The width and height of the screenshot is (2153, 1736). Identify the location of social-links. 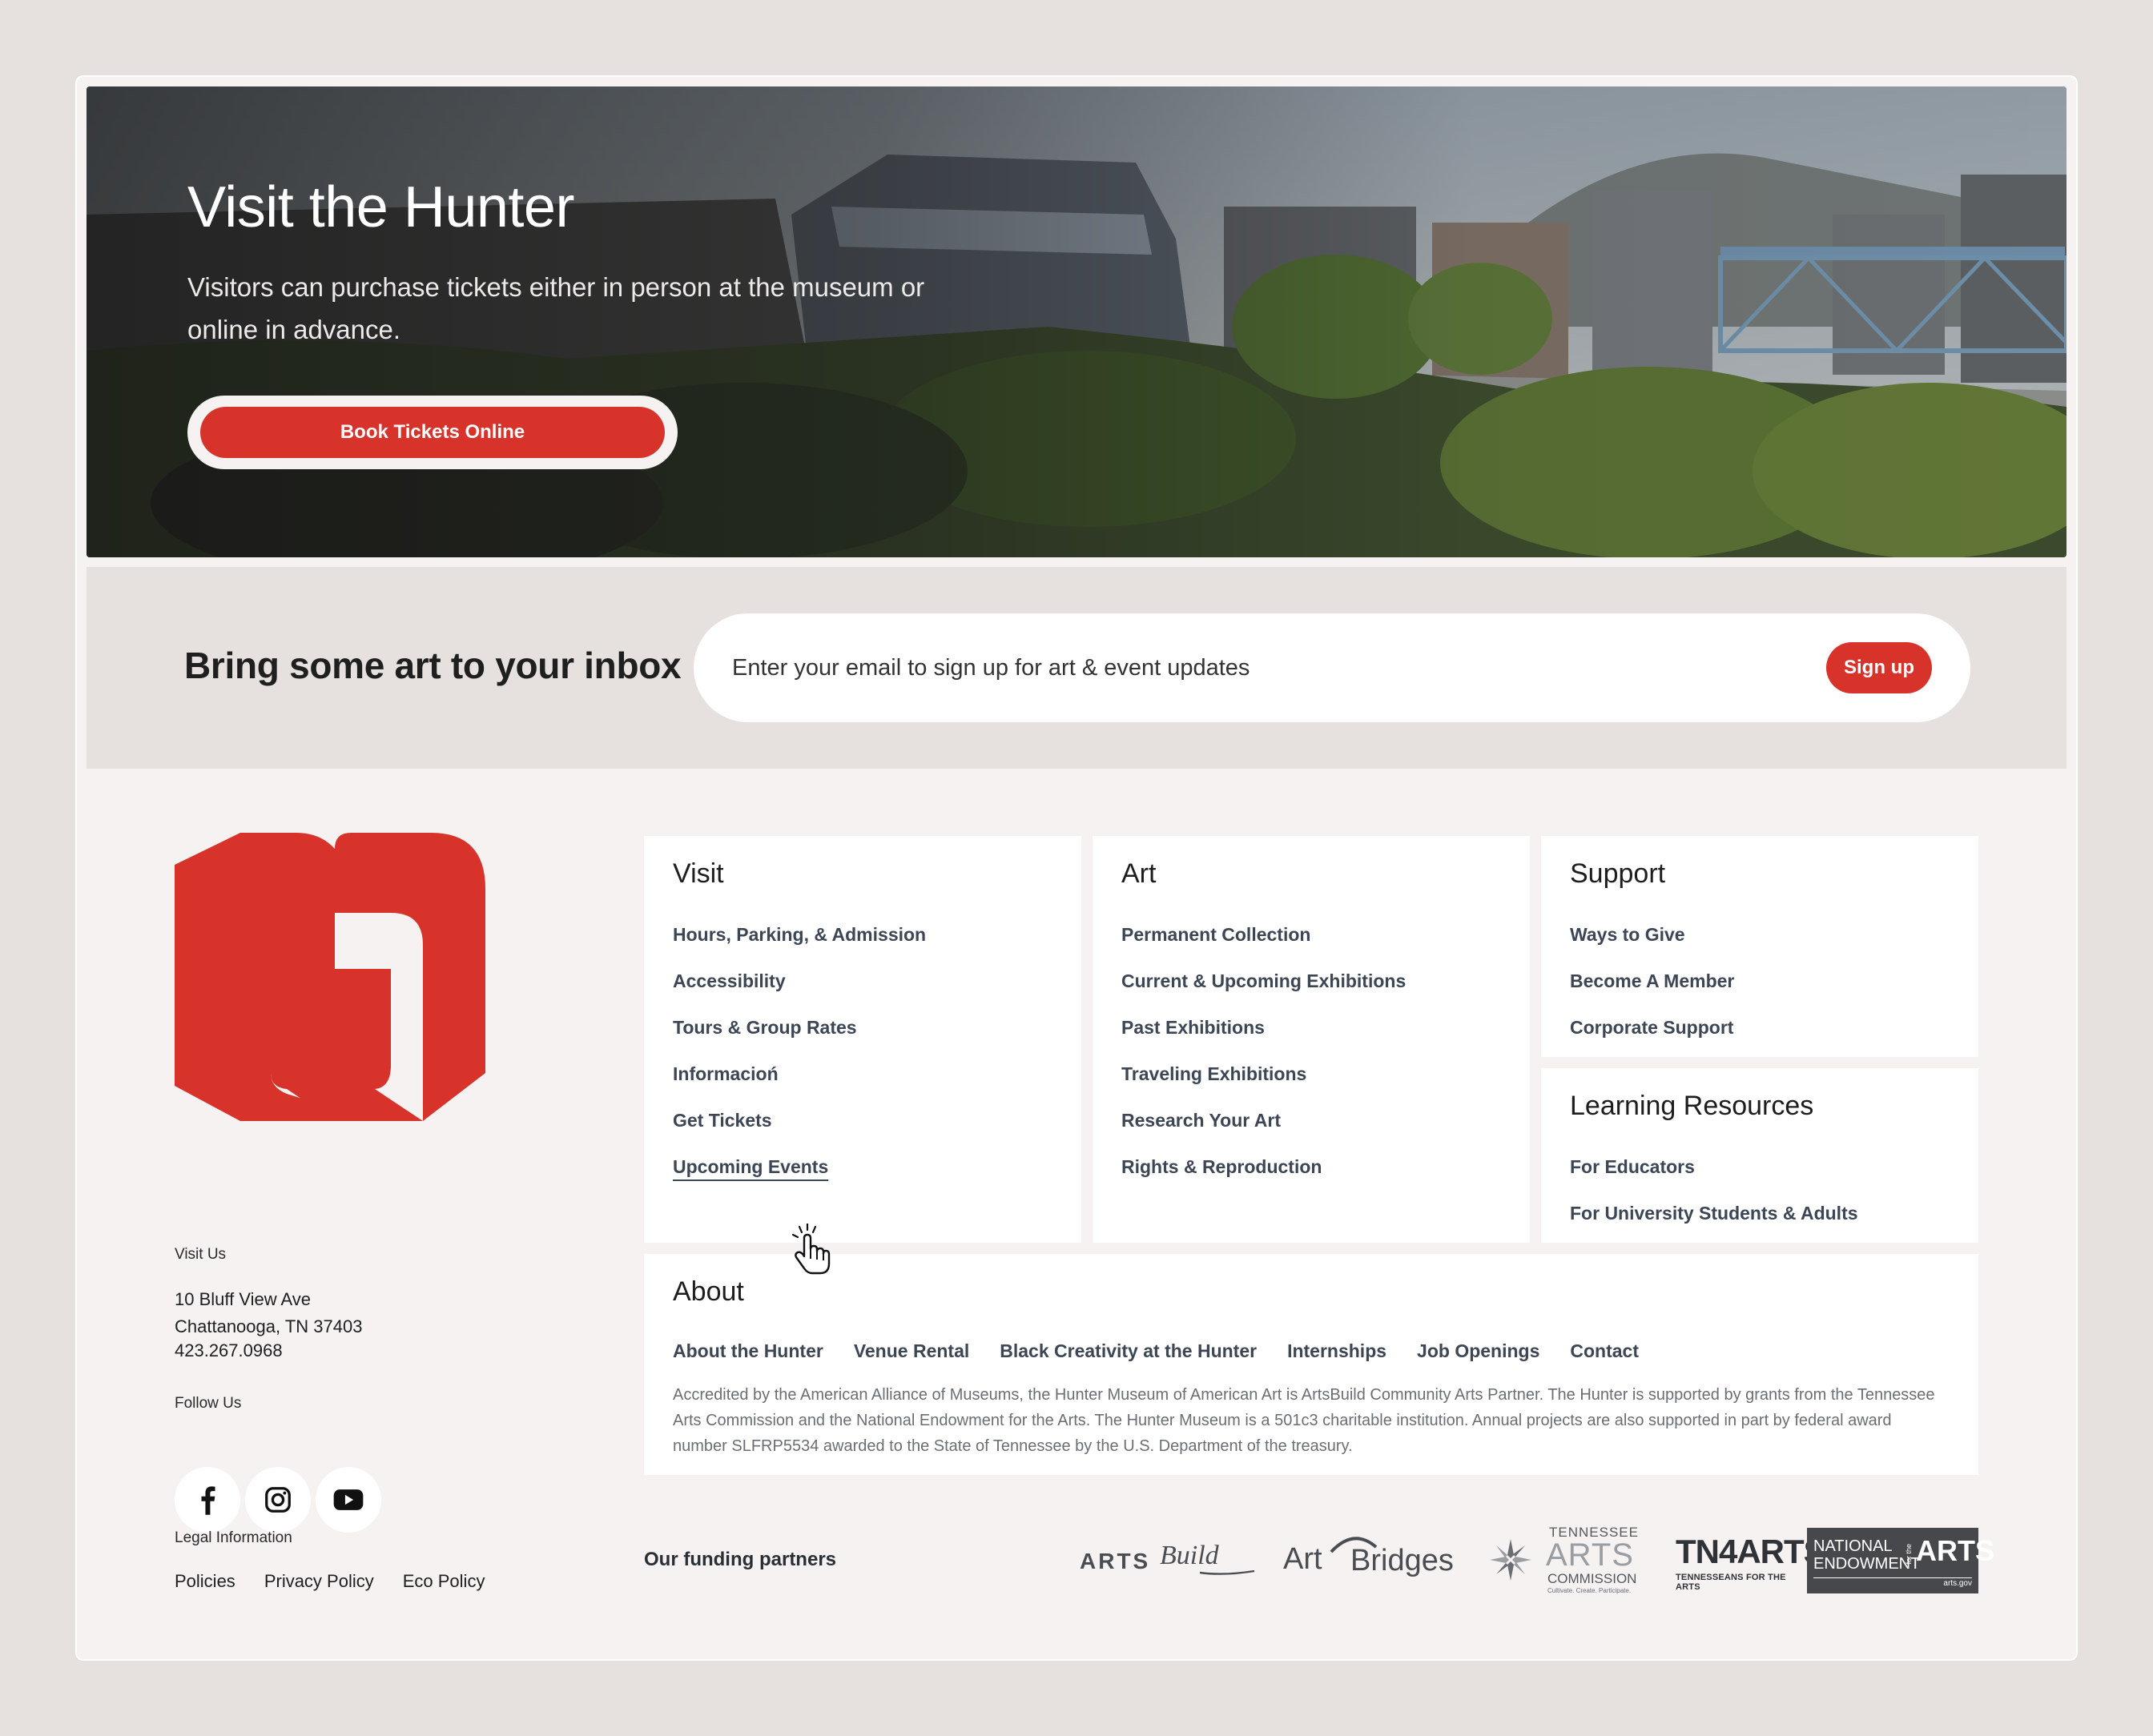
(278, 1500).